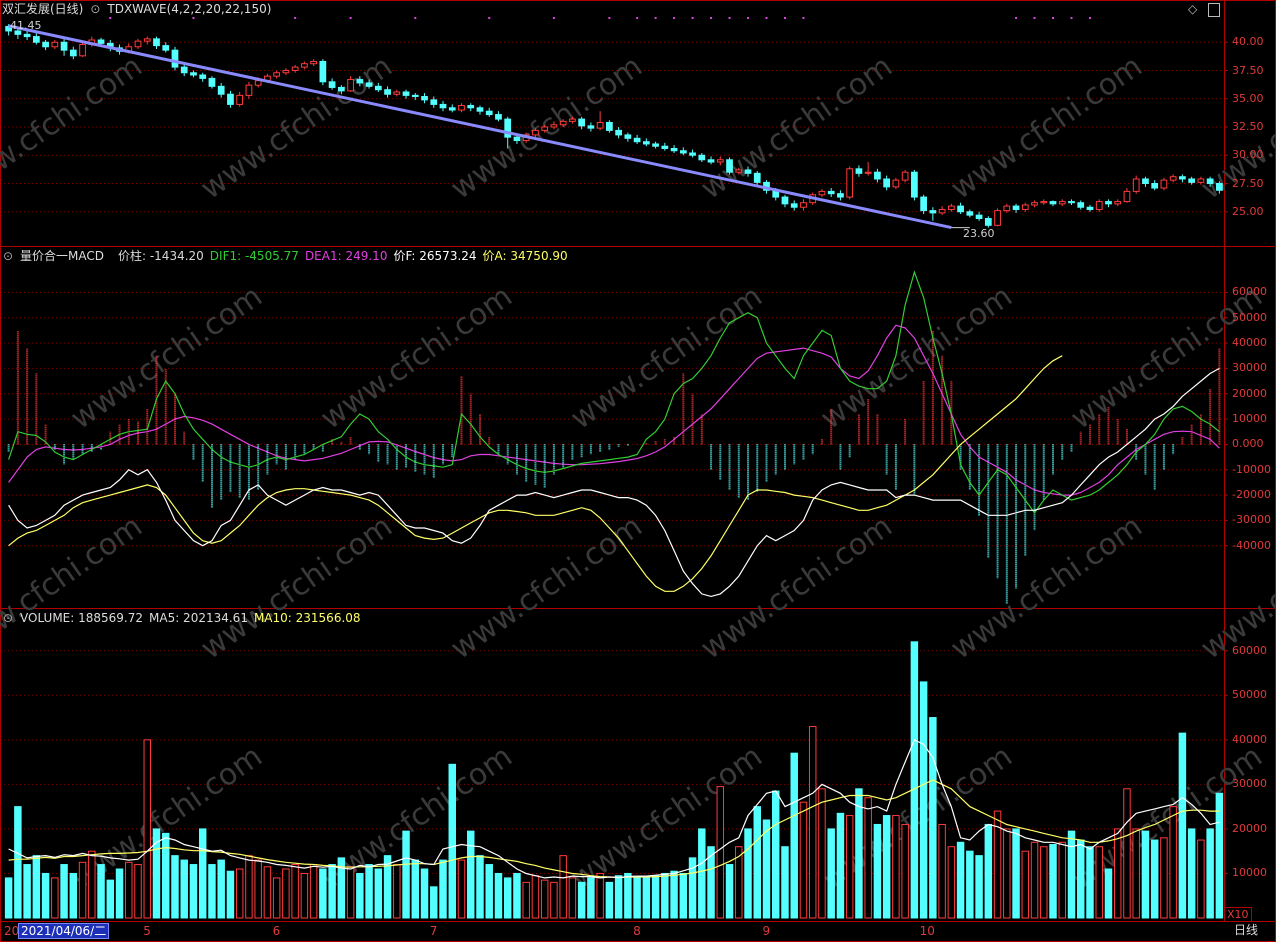 This screenshot has width=1276, height=942. I want to click on macd-value-1: DIF1: -4505.77, so click(254, 256).